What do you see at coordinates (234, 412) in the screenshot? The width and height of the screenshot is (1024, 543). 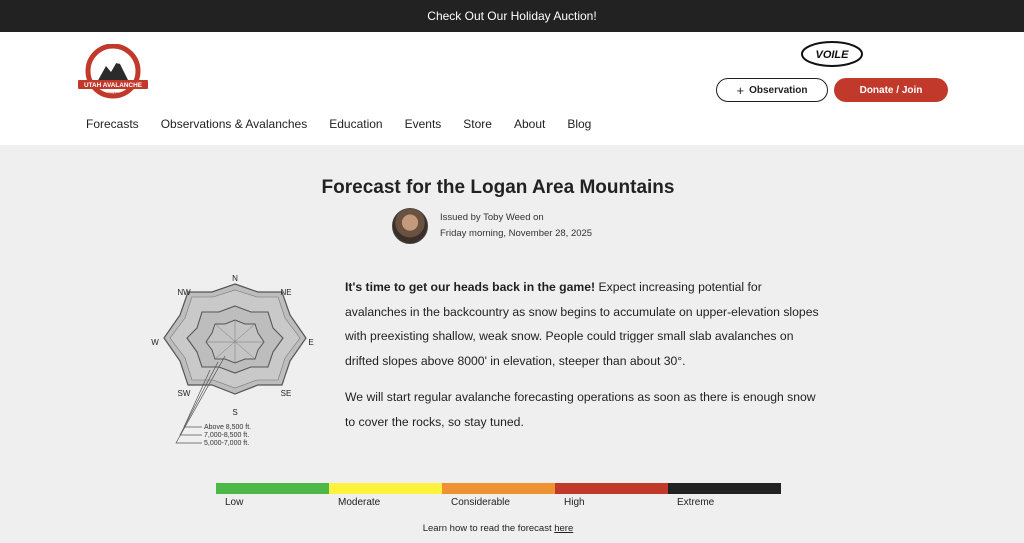 I see `dir-s: S` at bounding box center [234, 412].